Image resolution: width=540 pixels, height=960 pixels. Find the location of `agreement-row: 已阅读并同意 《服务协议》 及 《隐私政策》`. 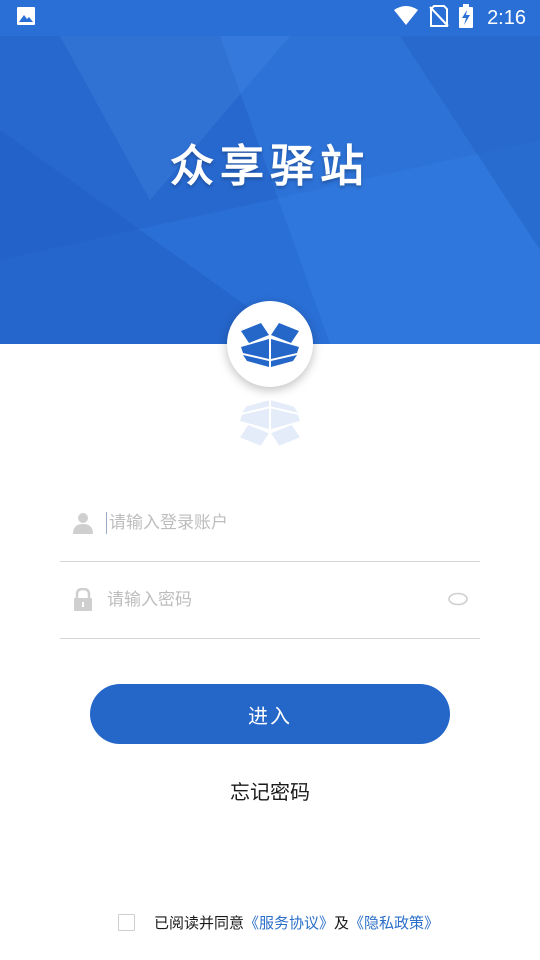

agreement-row: 已阅读并同意 《服务协议》 及 《隐私政策》 is located at coordinates (278, 922).